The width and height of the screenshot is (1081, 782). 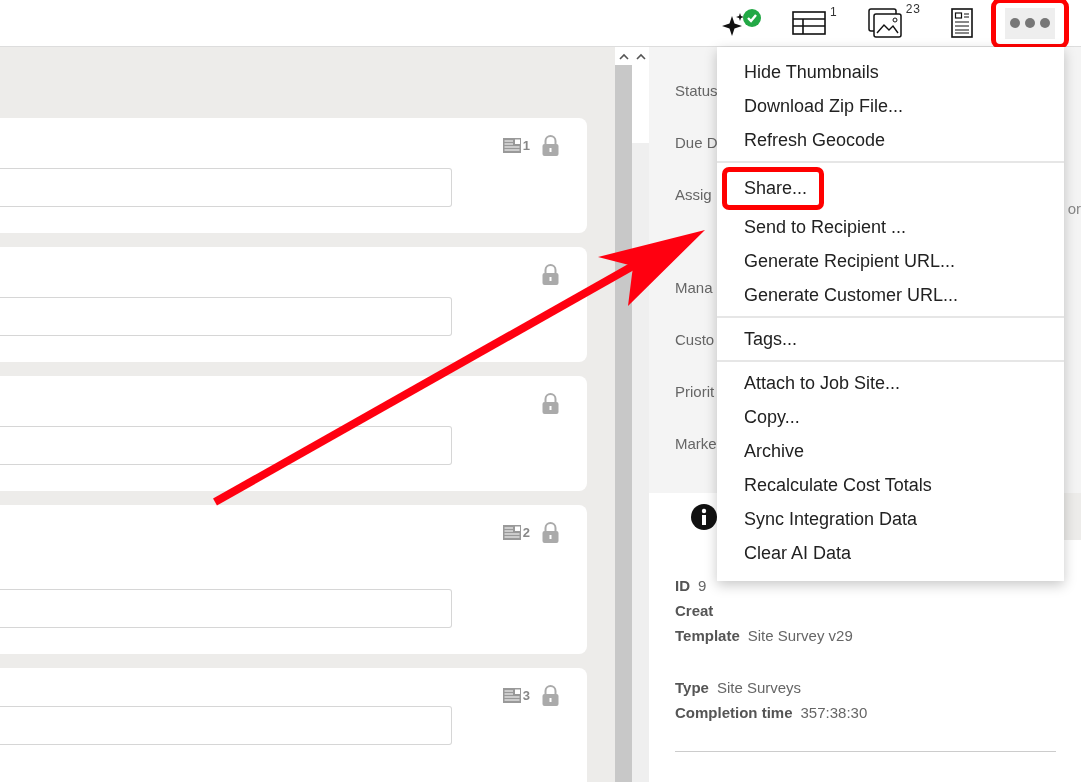 I want to click on count-label: 23, so click(x=913, y=9).